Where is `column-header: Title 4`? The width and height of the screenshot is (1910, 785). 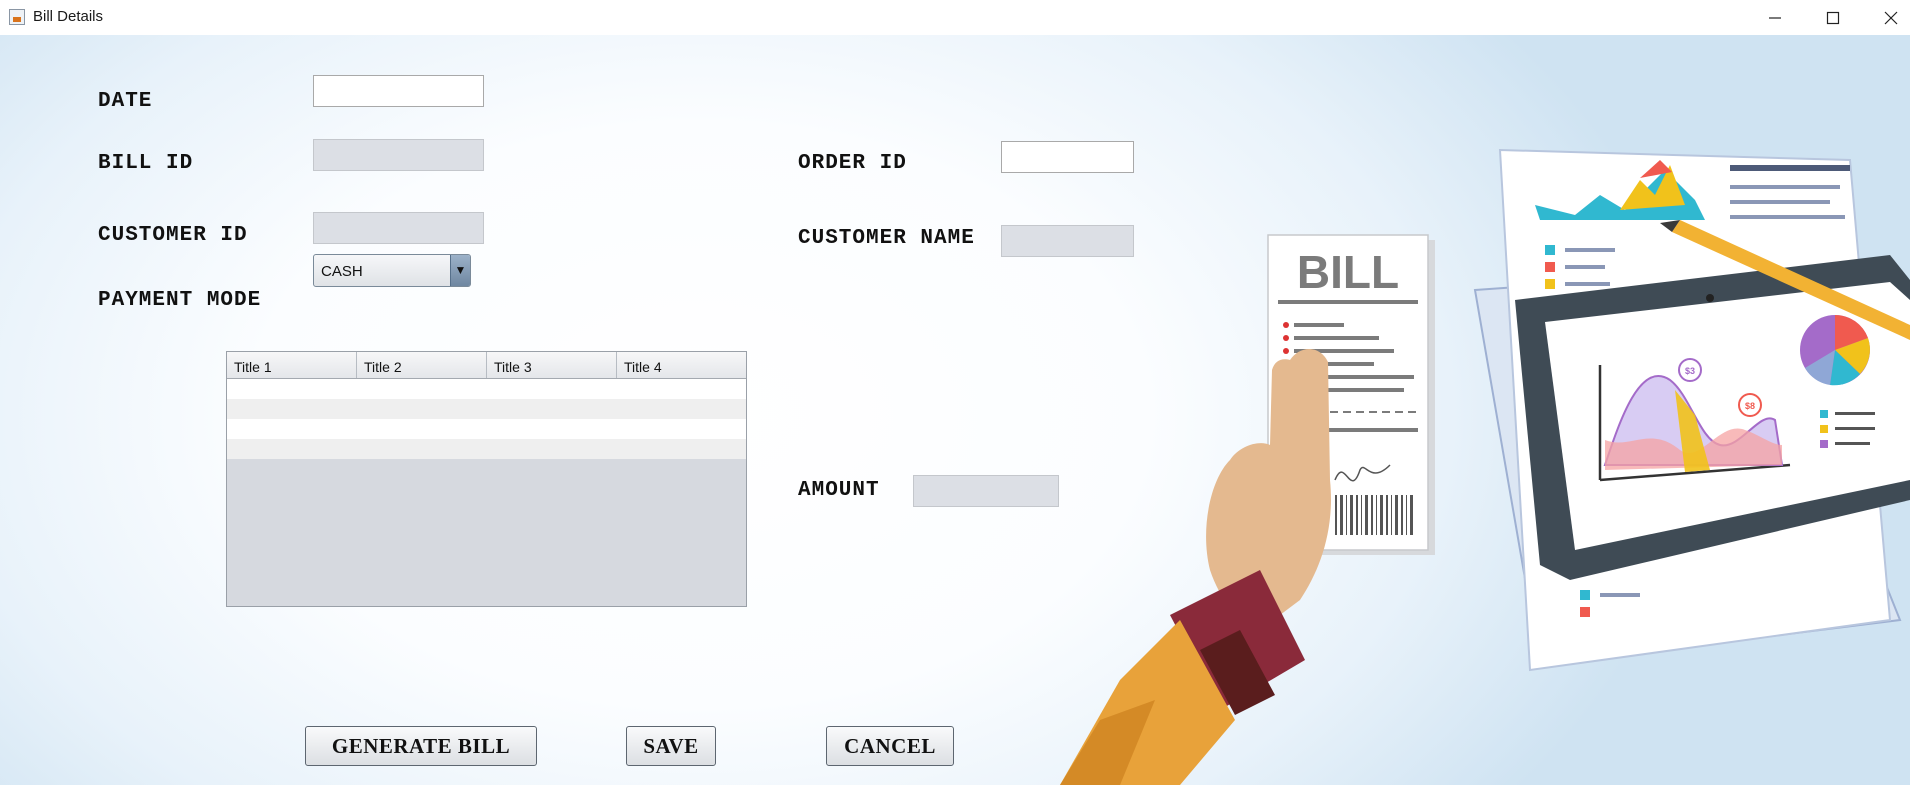 column-header: Title 4 is located at coordinates (681, 365).